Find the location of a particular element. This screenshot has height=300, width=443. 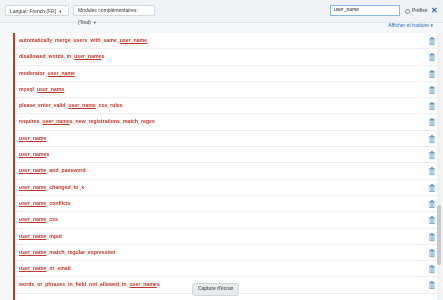

language-select: Langue: French (FR) ▼ is located at coordinates (37, 10).